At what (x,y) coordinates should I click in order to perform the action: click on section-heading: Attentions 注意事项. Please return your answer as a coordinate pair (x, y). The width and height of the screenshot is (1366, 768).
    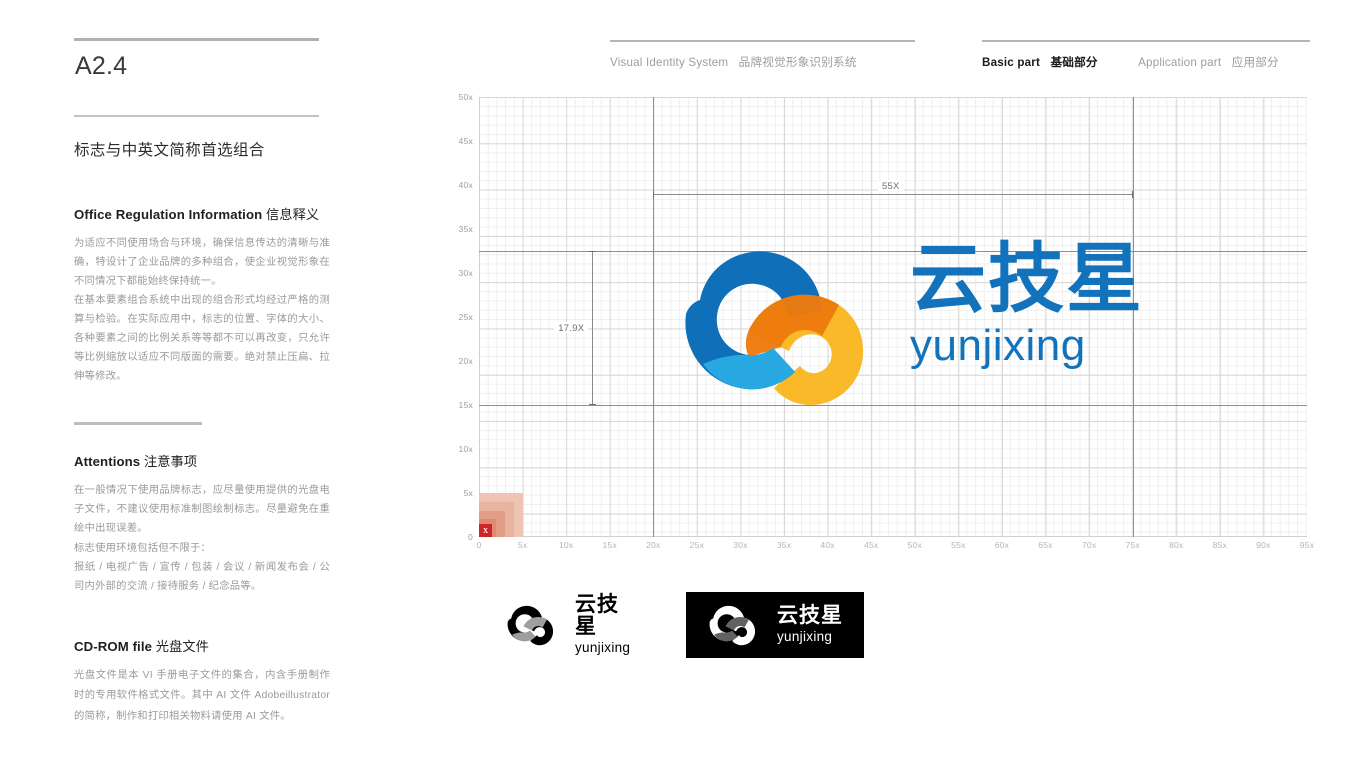
    Looking at the image, I should click on (202, 460).